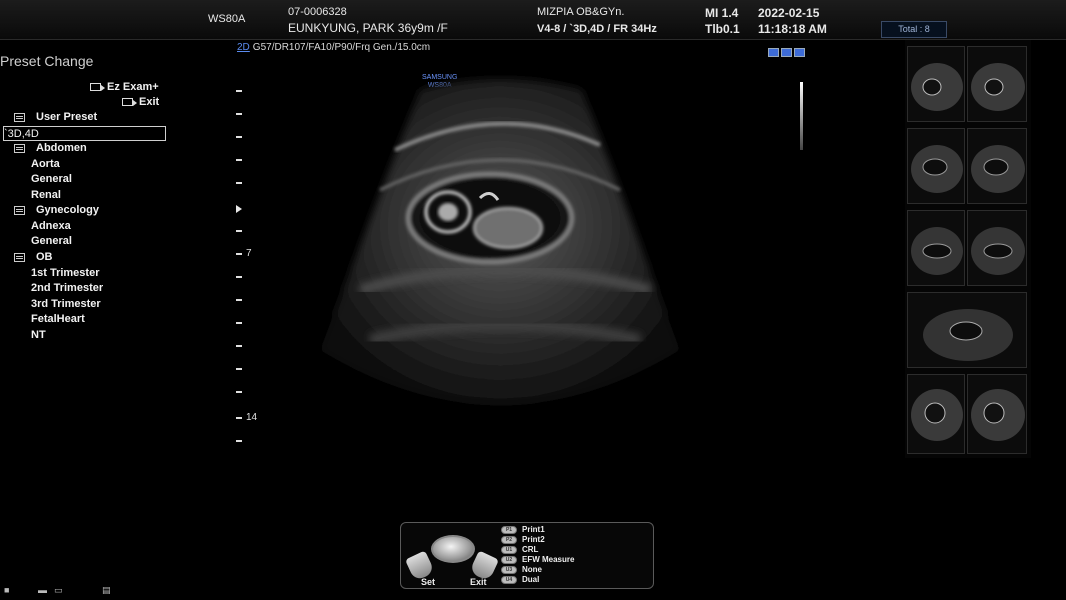  What do you see at coordinates (530, 549) in the screenshot?
I see `function-key-label: CRL` at bounding box center [530, 549].